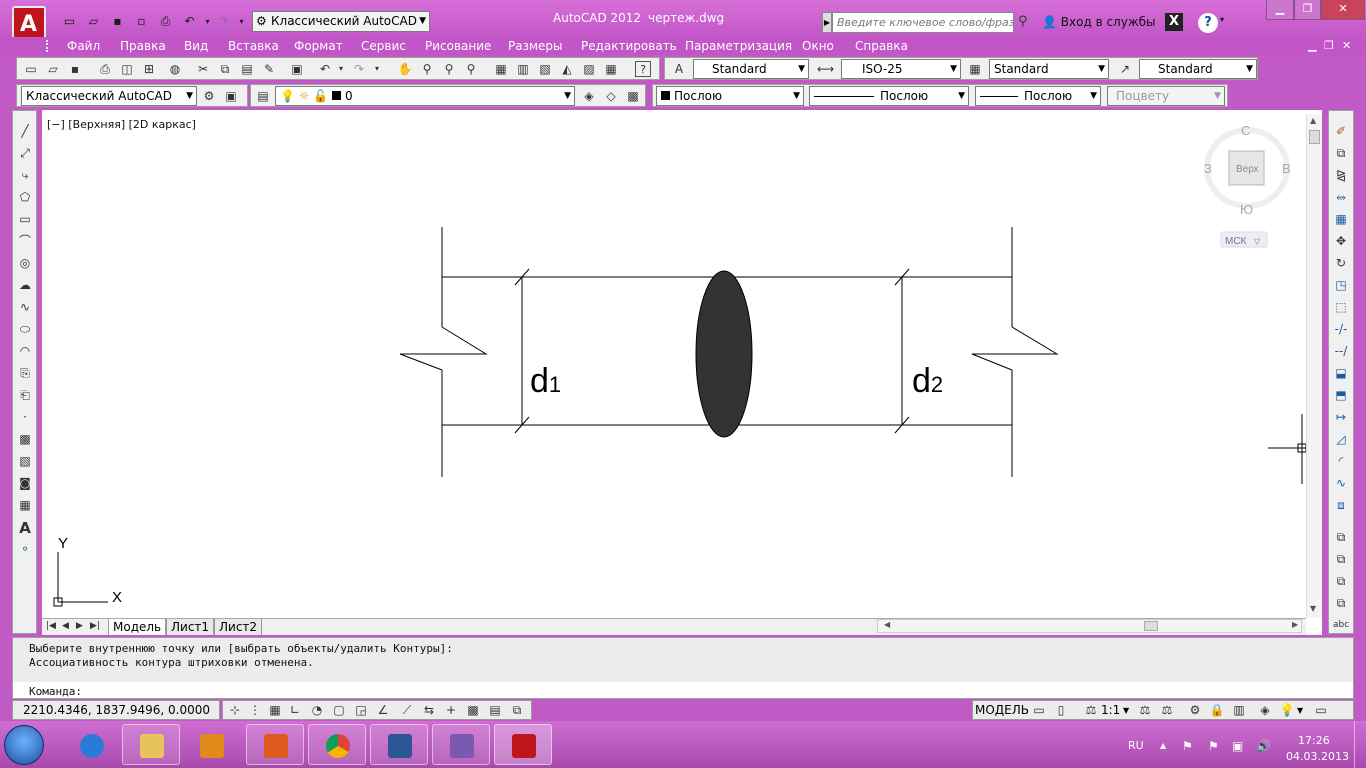 This screenshot has width=1366, height=768. I want to click on zoom-previous-icon: ⚲, so click(471, 69).